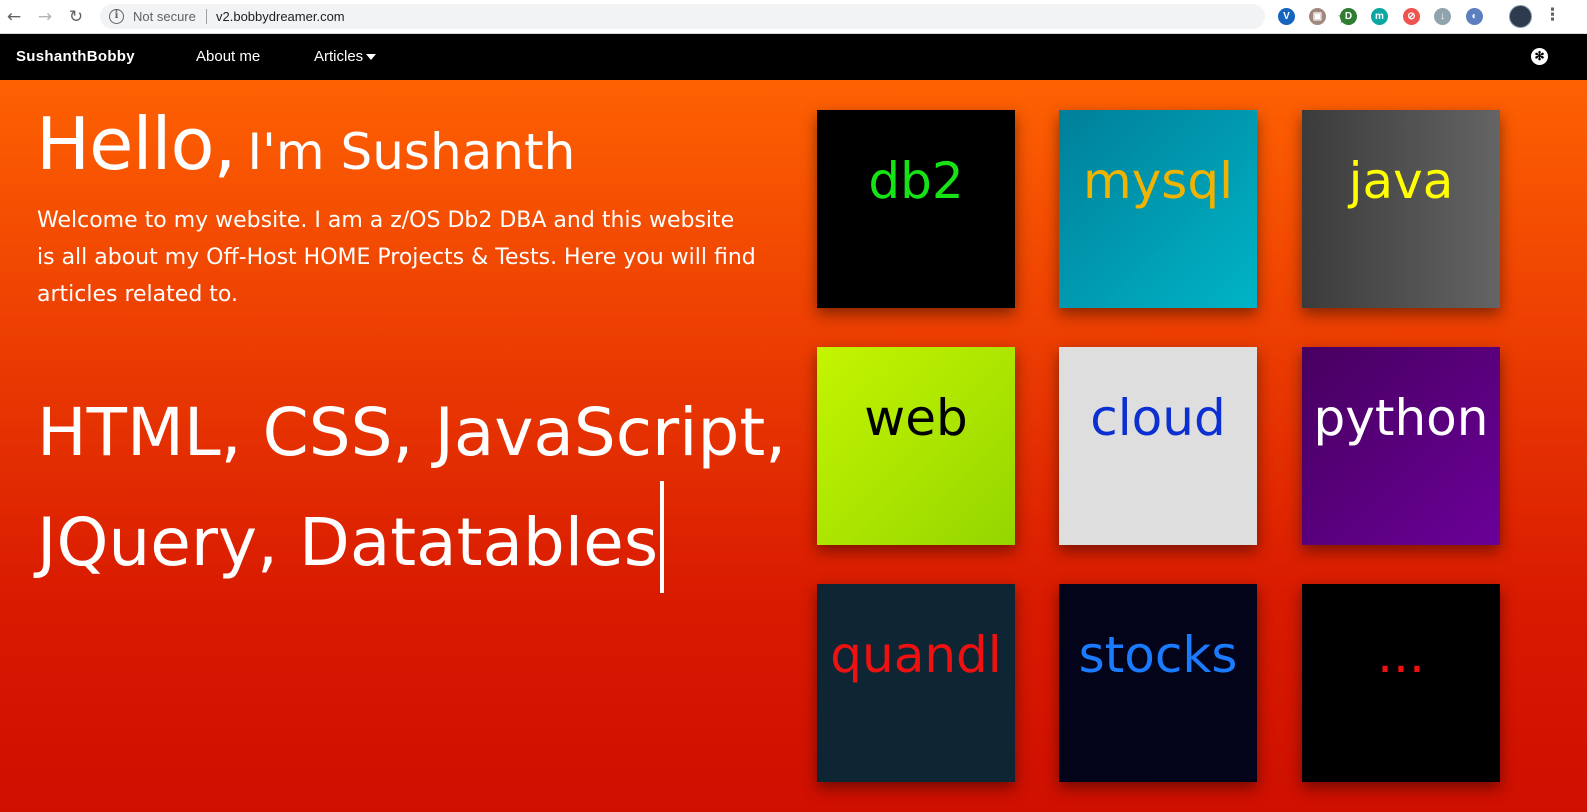 The image size is (1587, 812). What do you see at coordinates (280, 16) in the screenshot?
I see `url-text: v2.bobbydreamer.com` at bounding box center [280, 16].